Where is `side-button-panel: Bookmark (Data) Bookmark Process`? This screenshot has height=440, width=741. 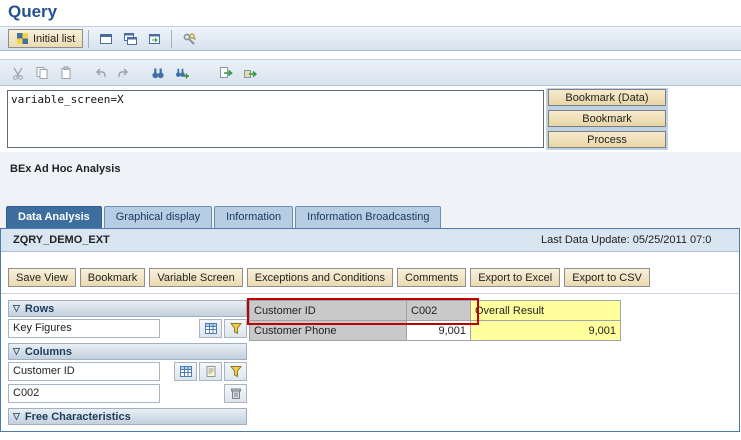 side-button-panel: Bookmark (Data) Bookmark Process is located at coordinates (607, 119).